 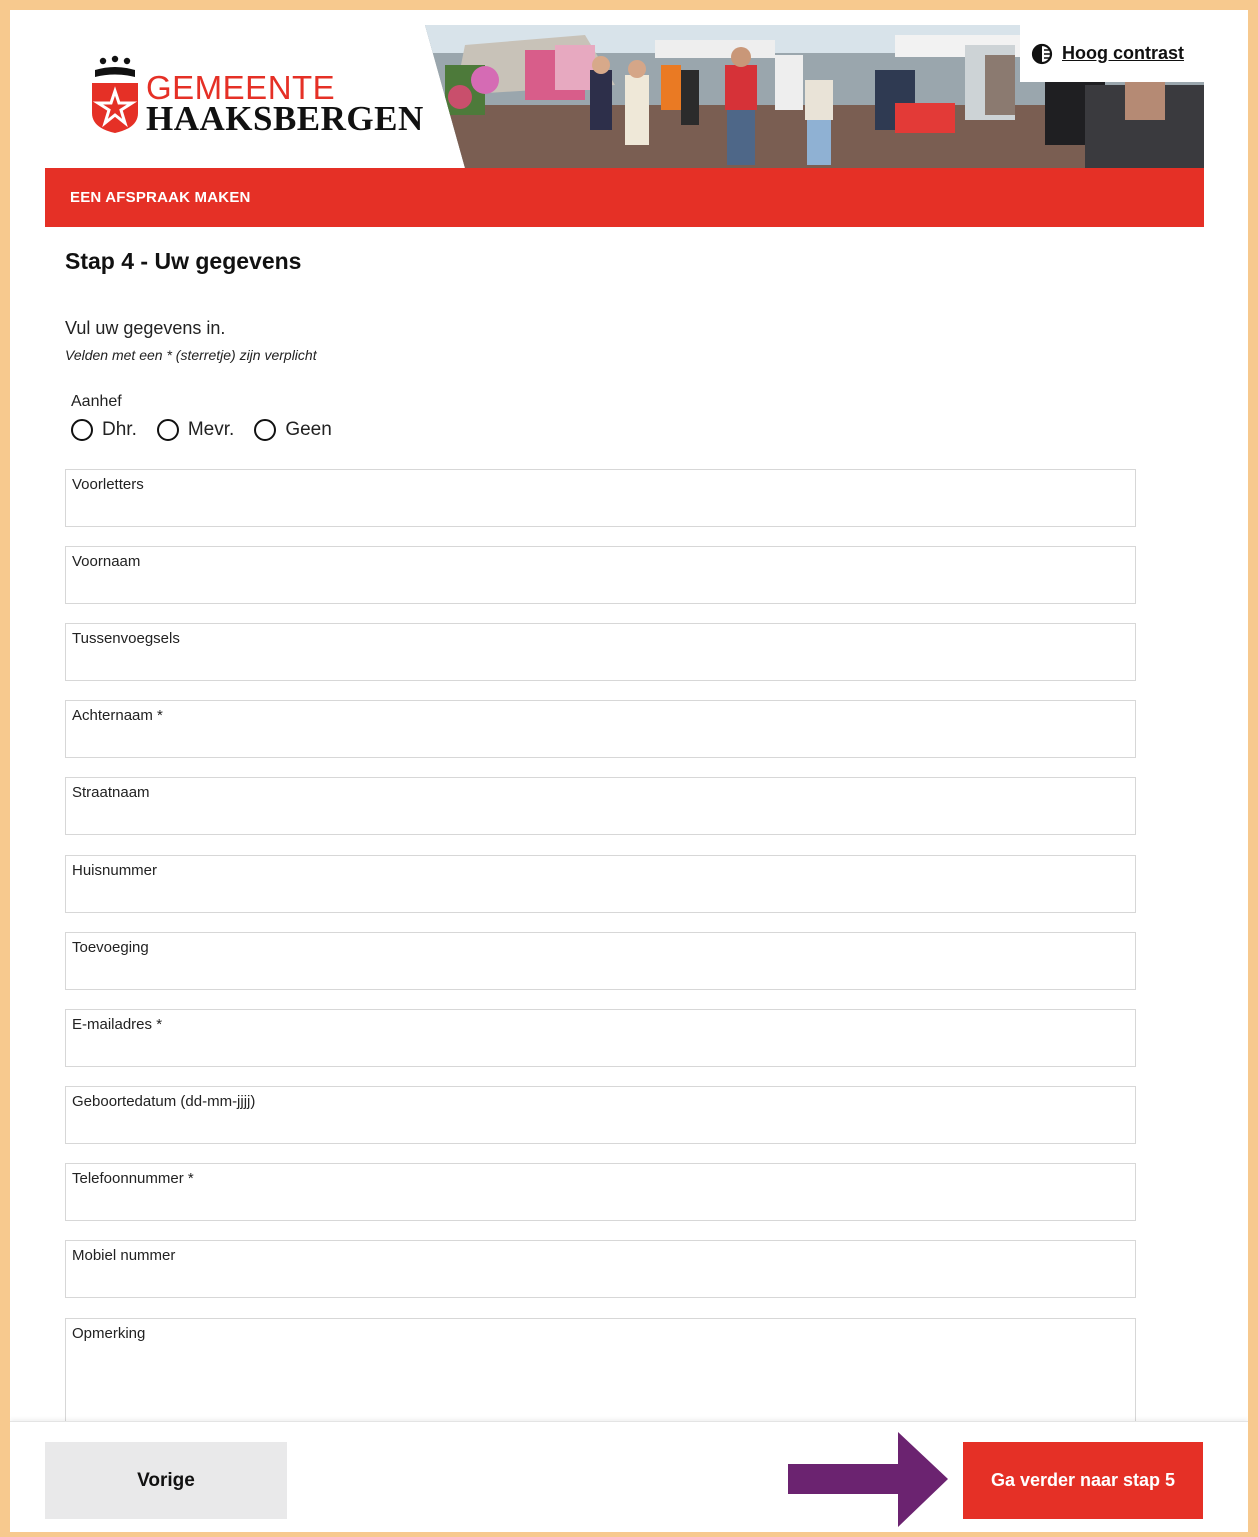 I want to click on radio-dhr: Dhr., so click(x=104, y=430).